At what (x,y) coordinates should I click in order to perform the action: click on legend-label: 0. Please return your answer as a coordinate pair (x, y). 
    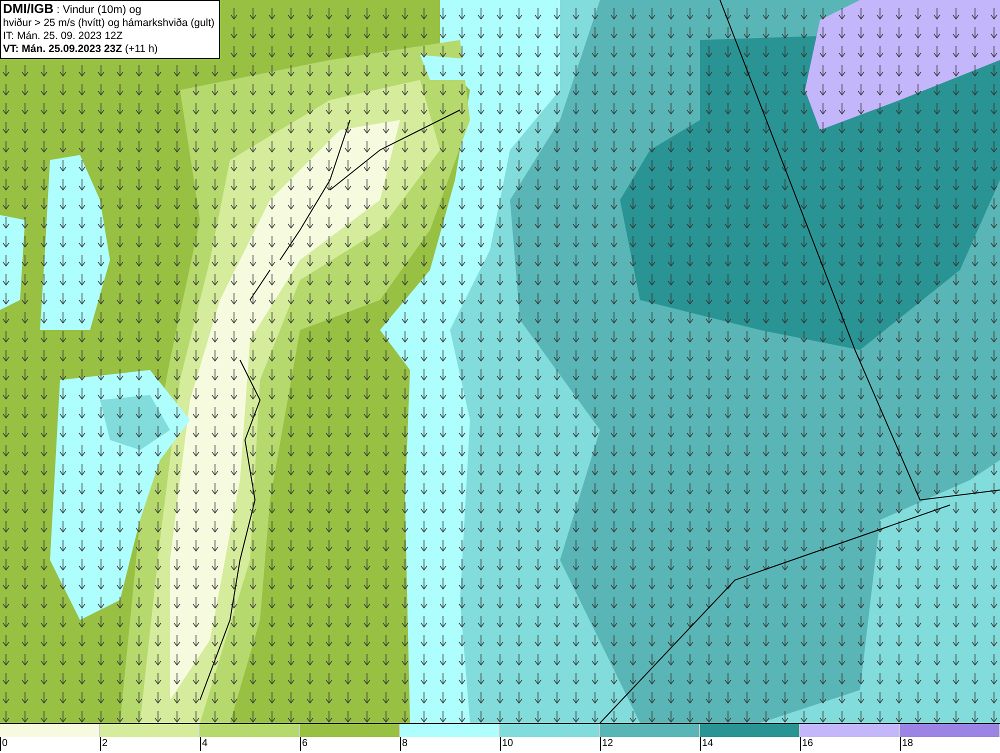
    Looking at the image, I should click on (4, 744).